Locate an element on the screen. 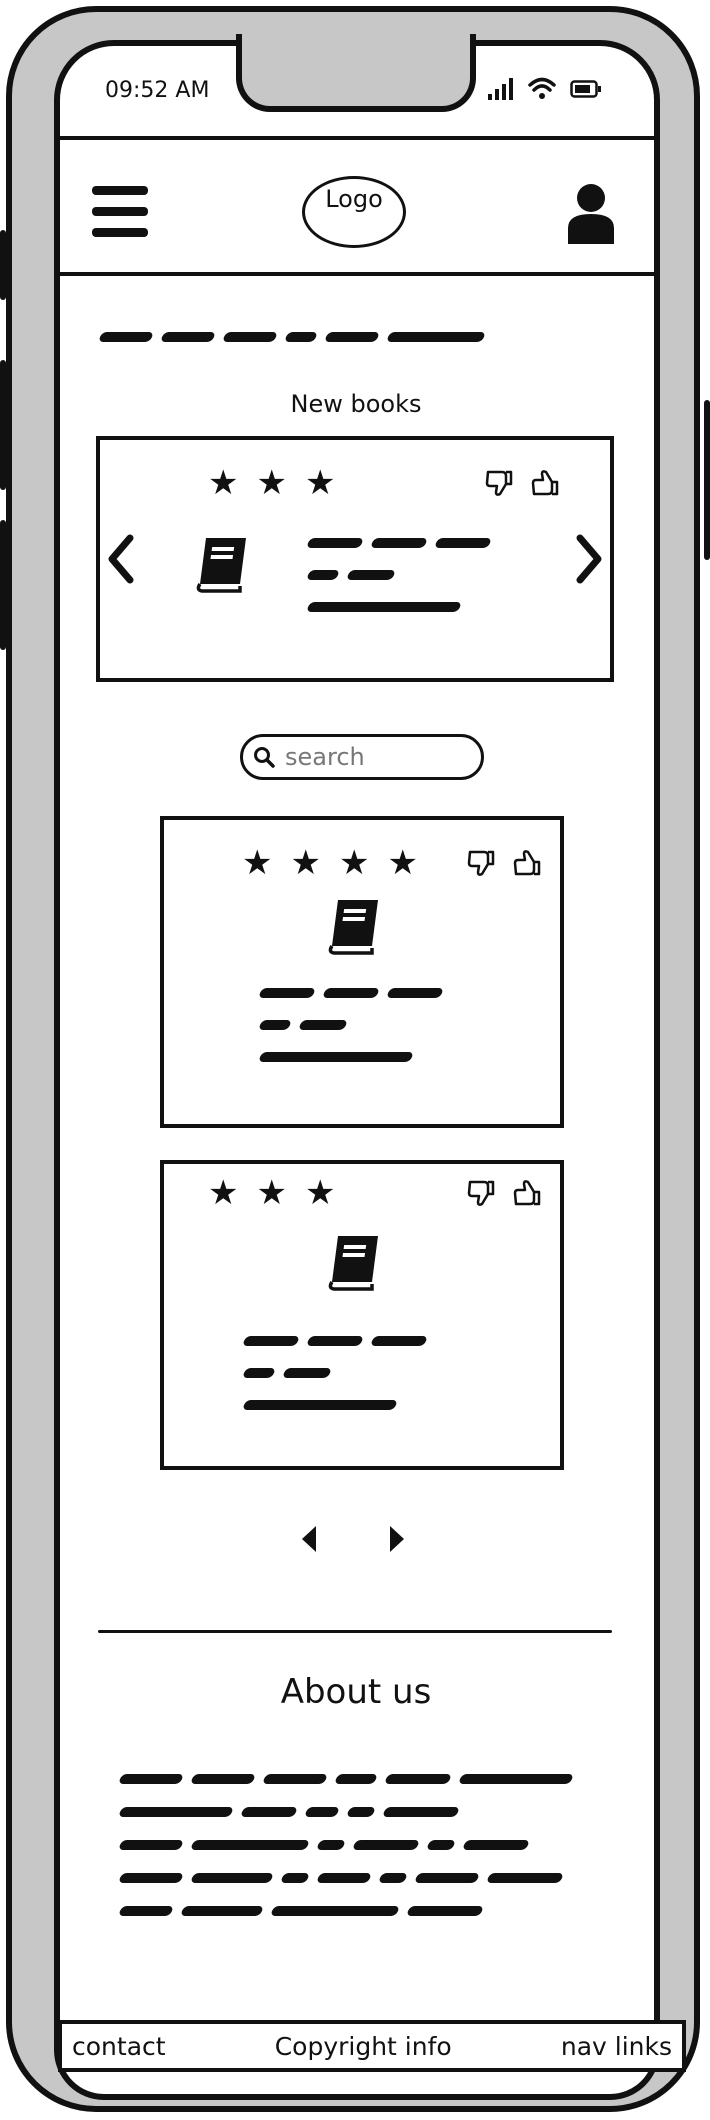 This screenshot has width=710, height=2120. intro-text is located at coordinates (292, 337).